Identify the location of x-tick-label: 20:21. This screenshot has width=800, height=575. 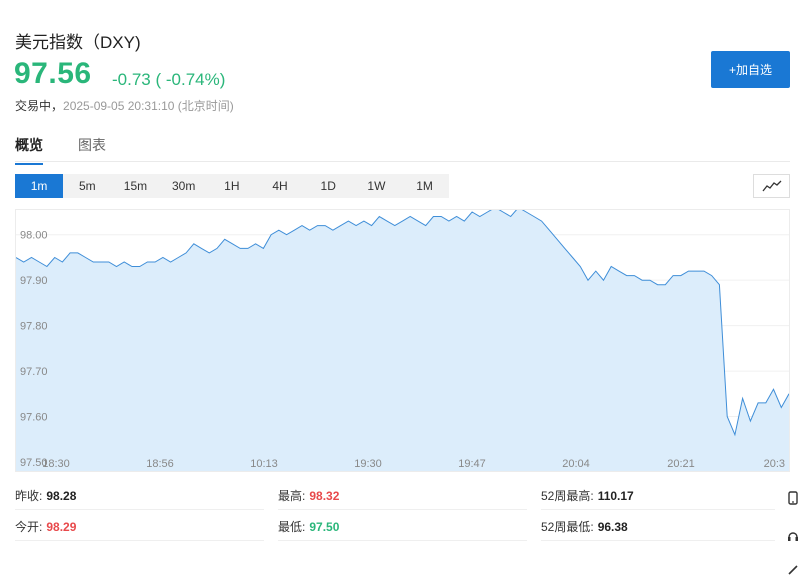
(681, 464).